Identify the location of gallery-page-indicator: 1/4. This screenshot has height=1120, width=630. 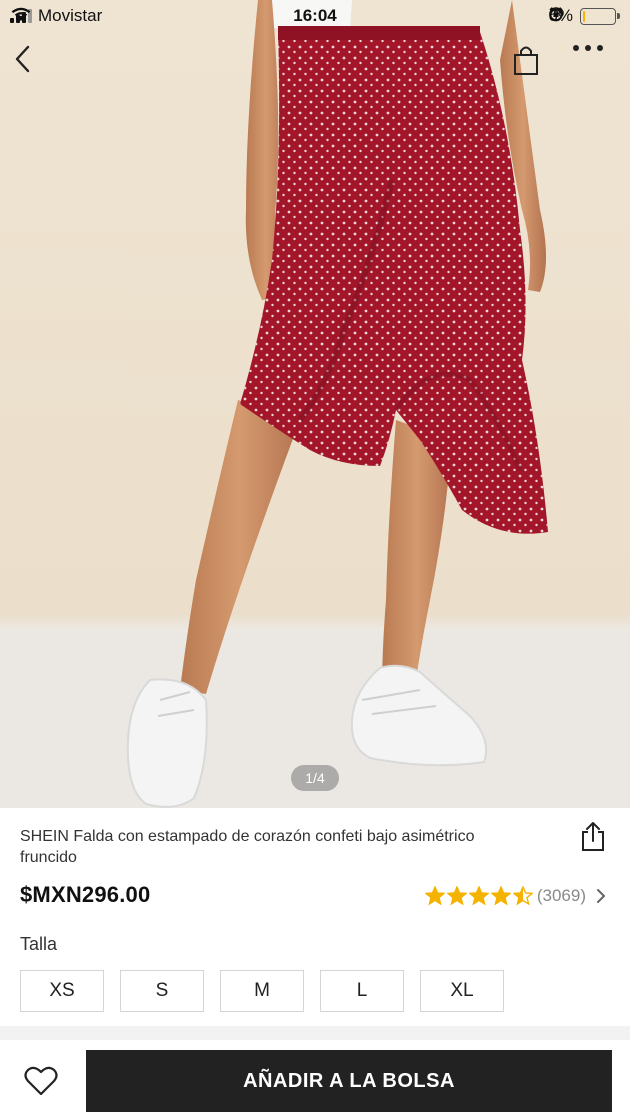
(315, 778).